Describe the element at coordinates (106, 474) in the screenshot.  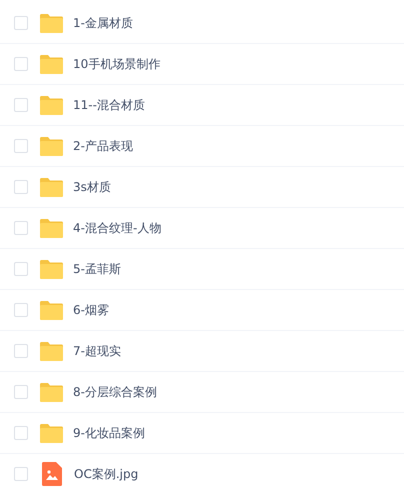
I see `file-name: OC案例.jpg` at that location.